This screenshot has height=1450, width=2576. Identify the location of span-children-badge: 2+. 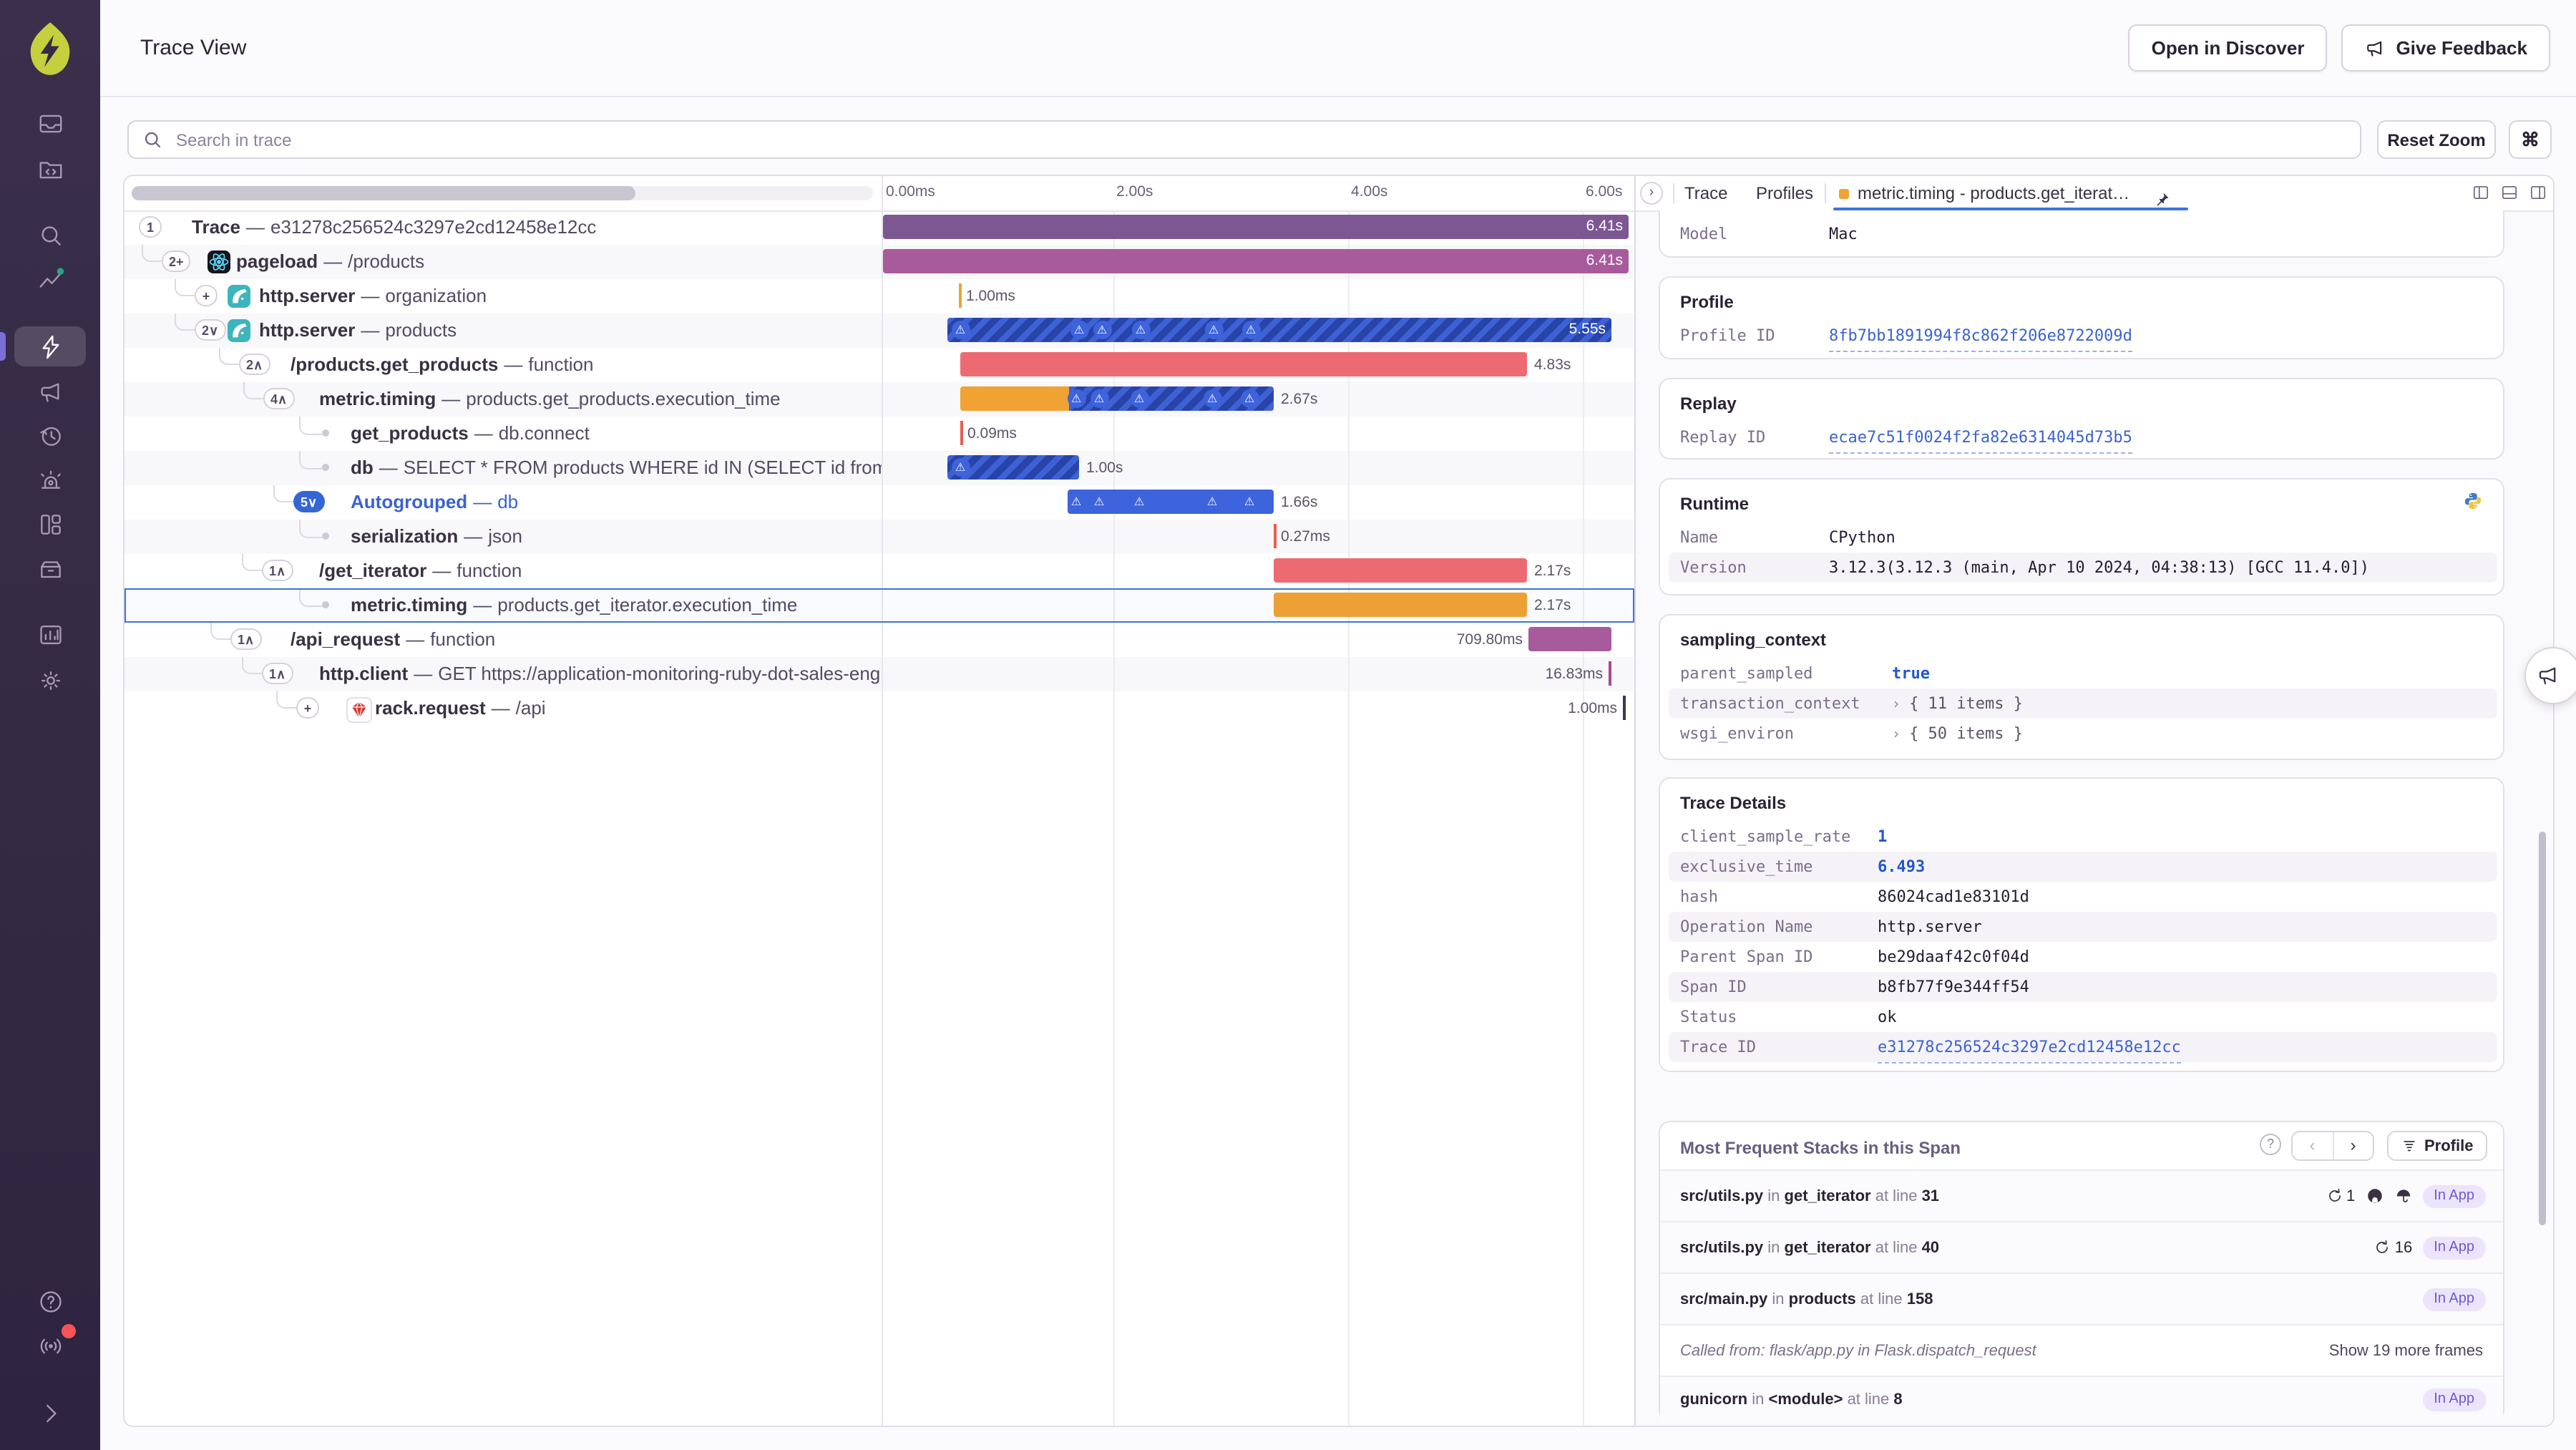
(176, 260).